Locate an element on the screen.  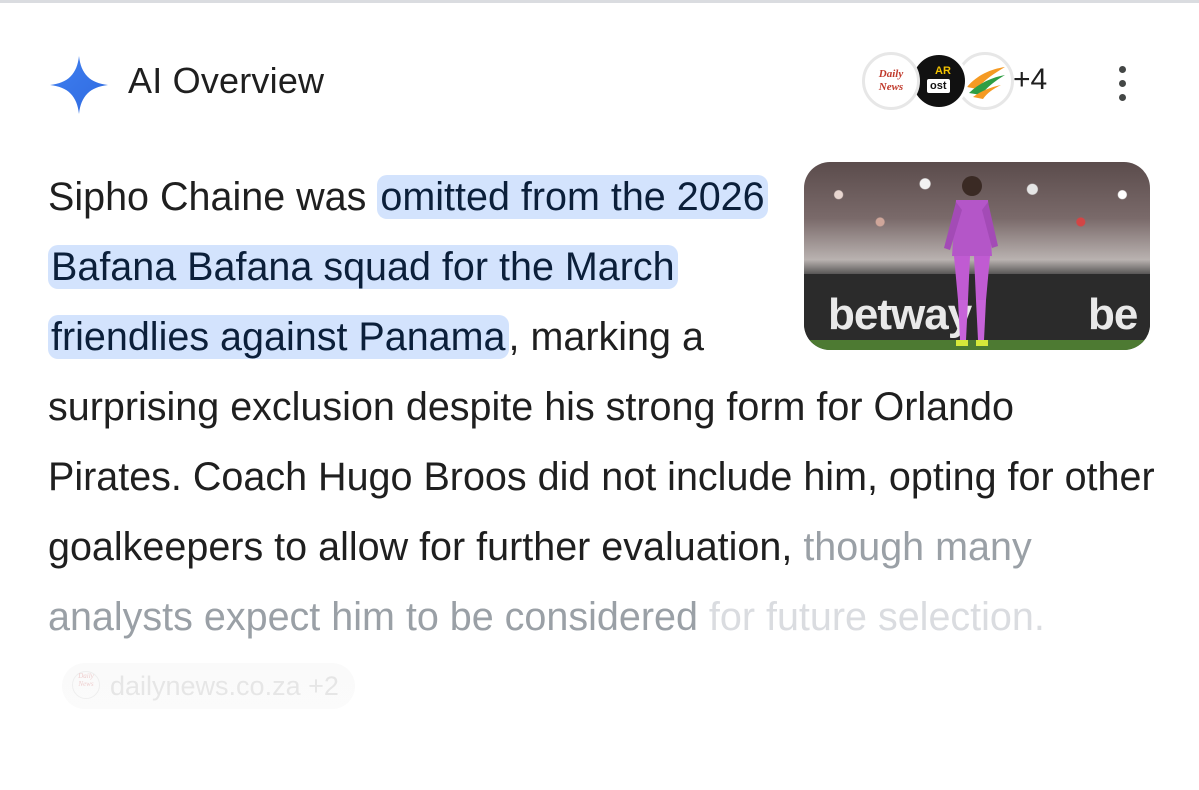
citation-extra-count: +2 is located at coordinates (323, 685).